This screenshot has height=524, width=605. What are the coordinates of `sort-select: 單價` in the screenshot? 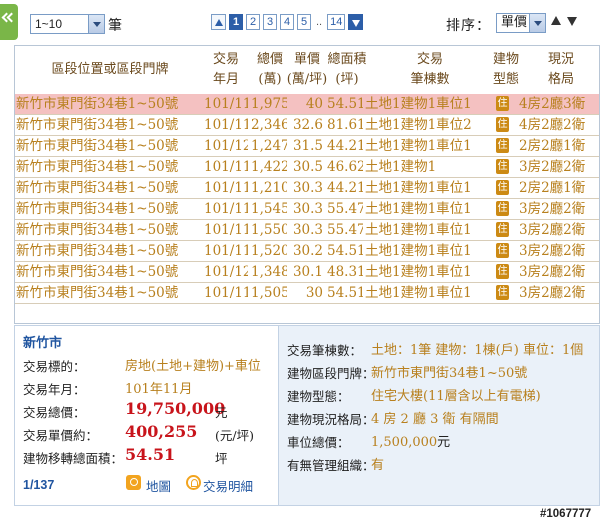 It's located at (521, 23).